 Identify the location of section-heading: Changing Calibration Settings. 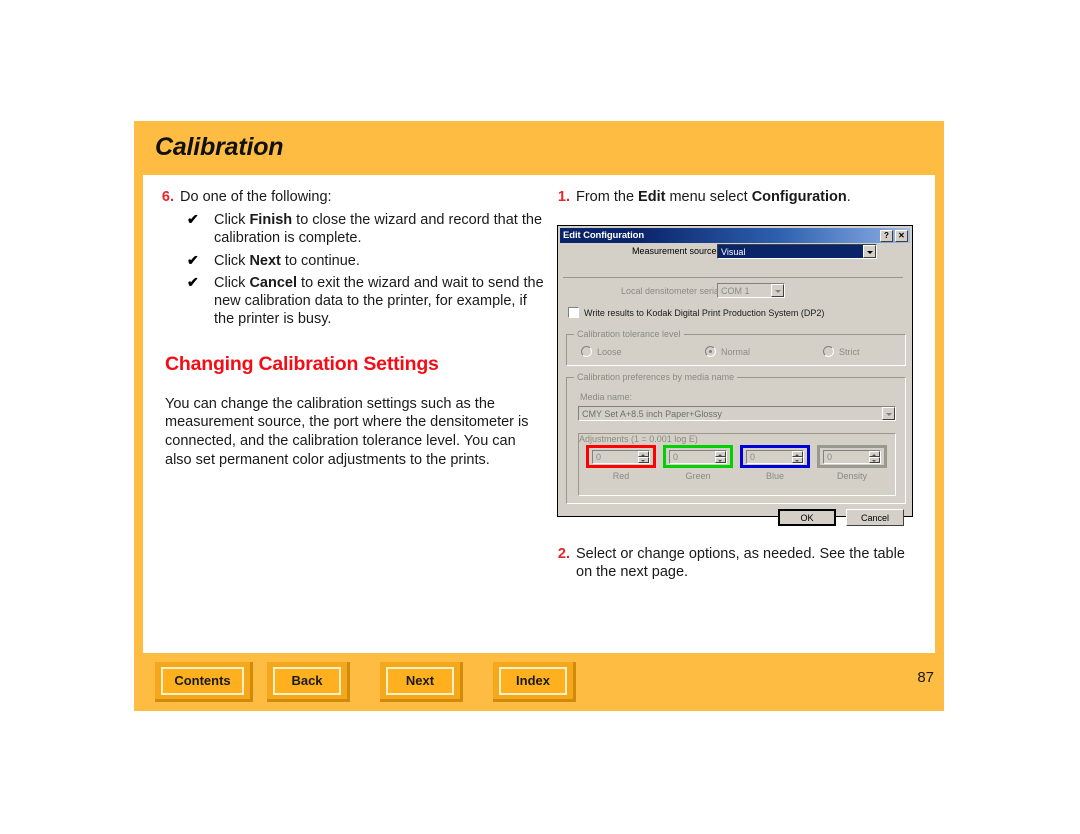
(302, 363).